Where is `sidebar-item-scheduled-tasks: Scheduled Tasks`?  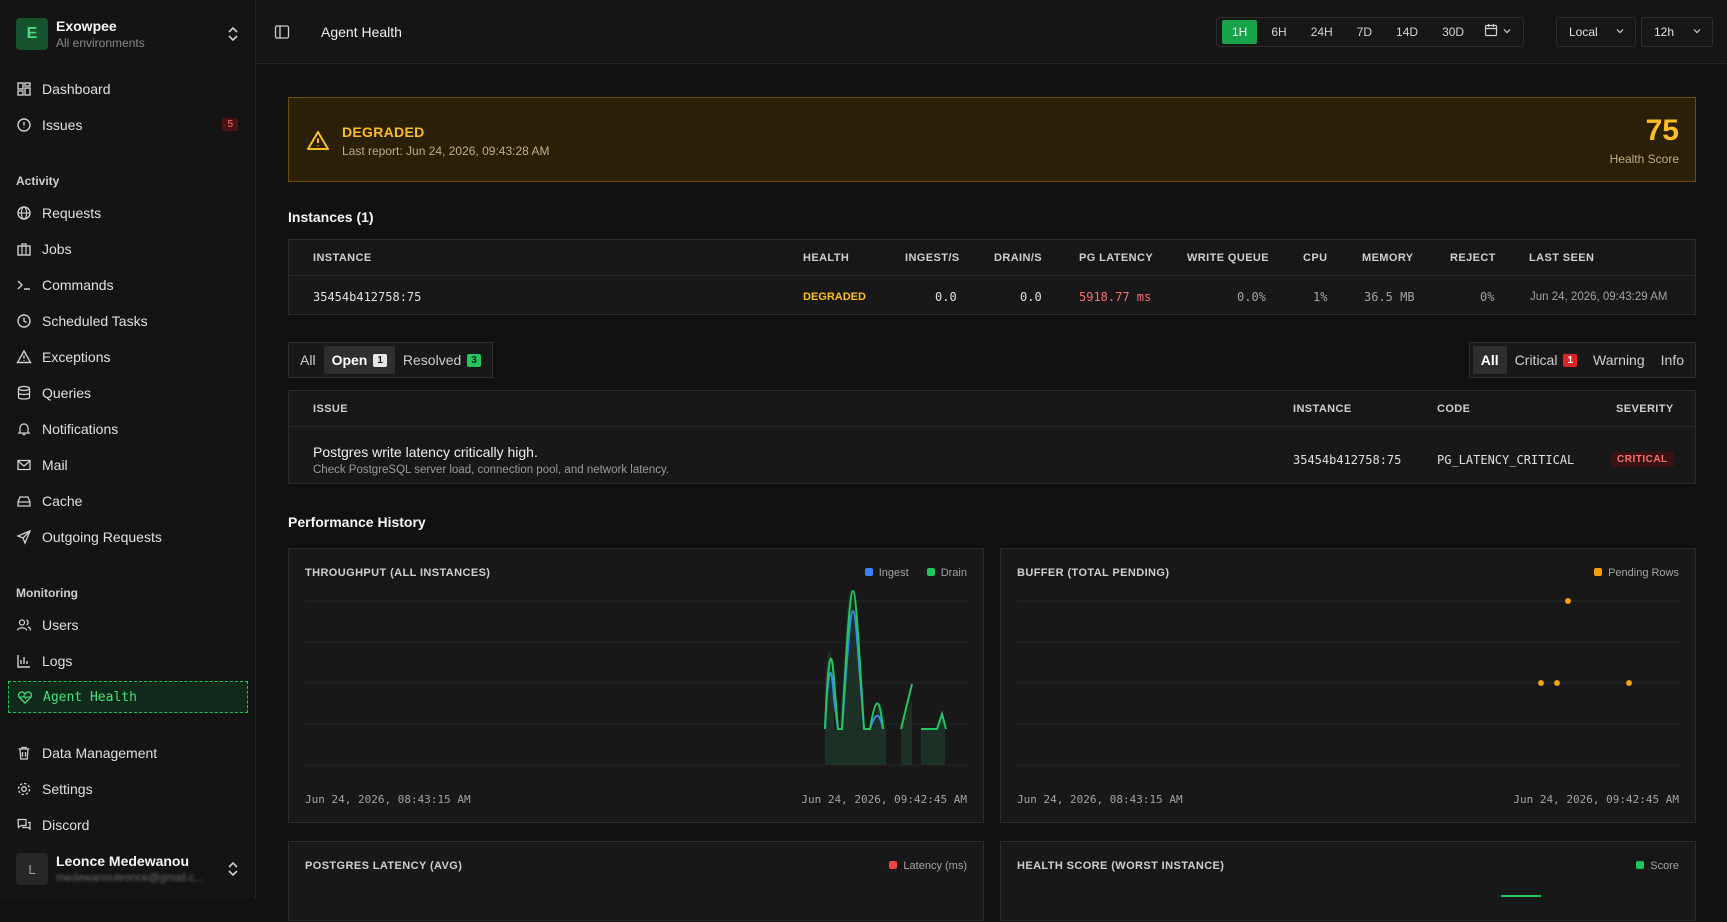 sidebar-item-scheduled-tasks: Scheduled Tasks is located at coordinates (128, 321).